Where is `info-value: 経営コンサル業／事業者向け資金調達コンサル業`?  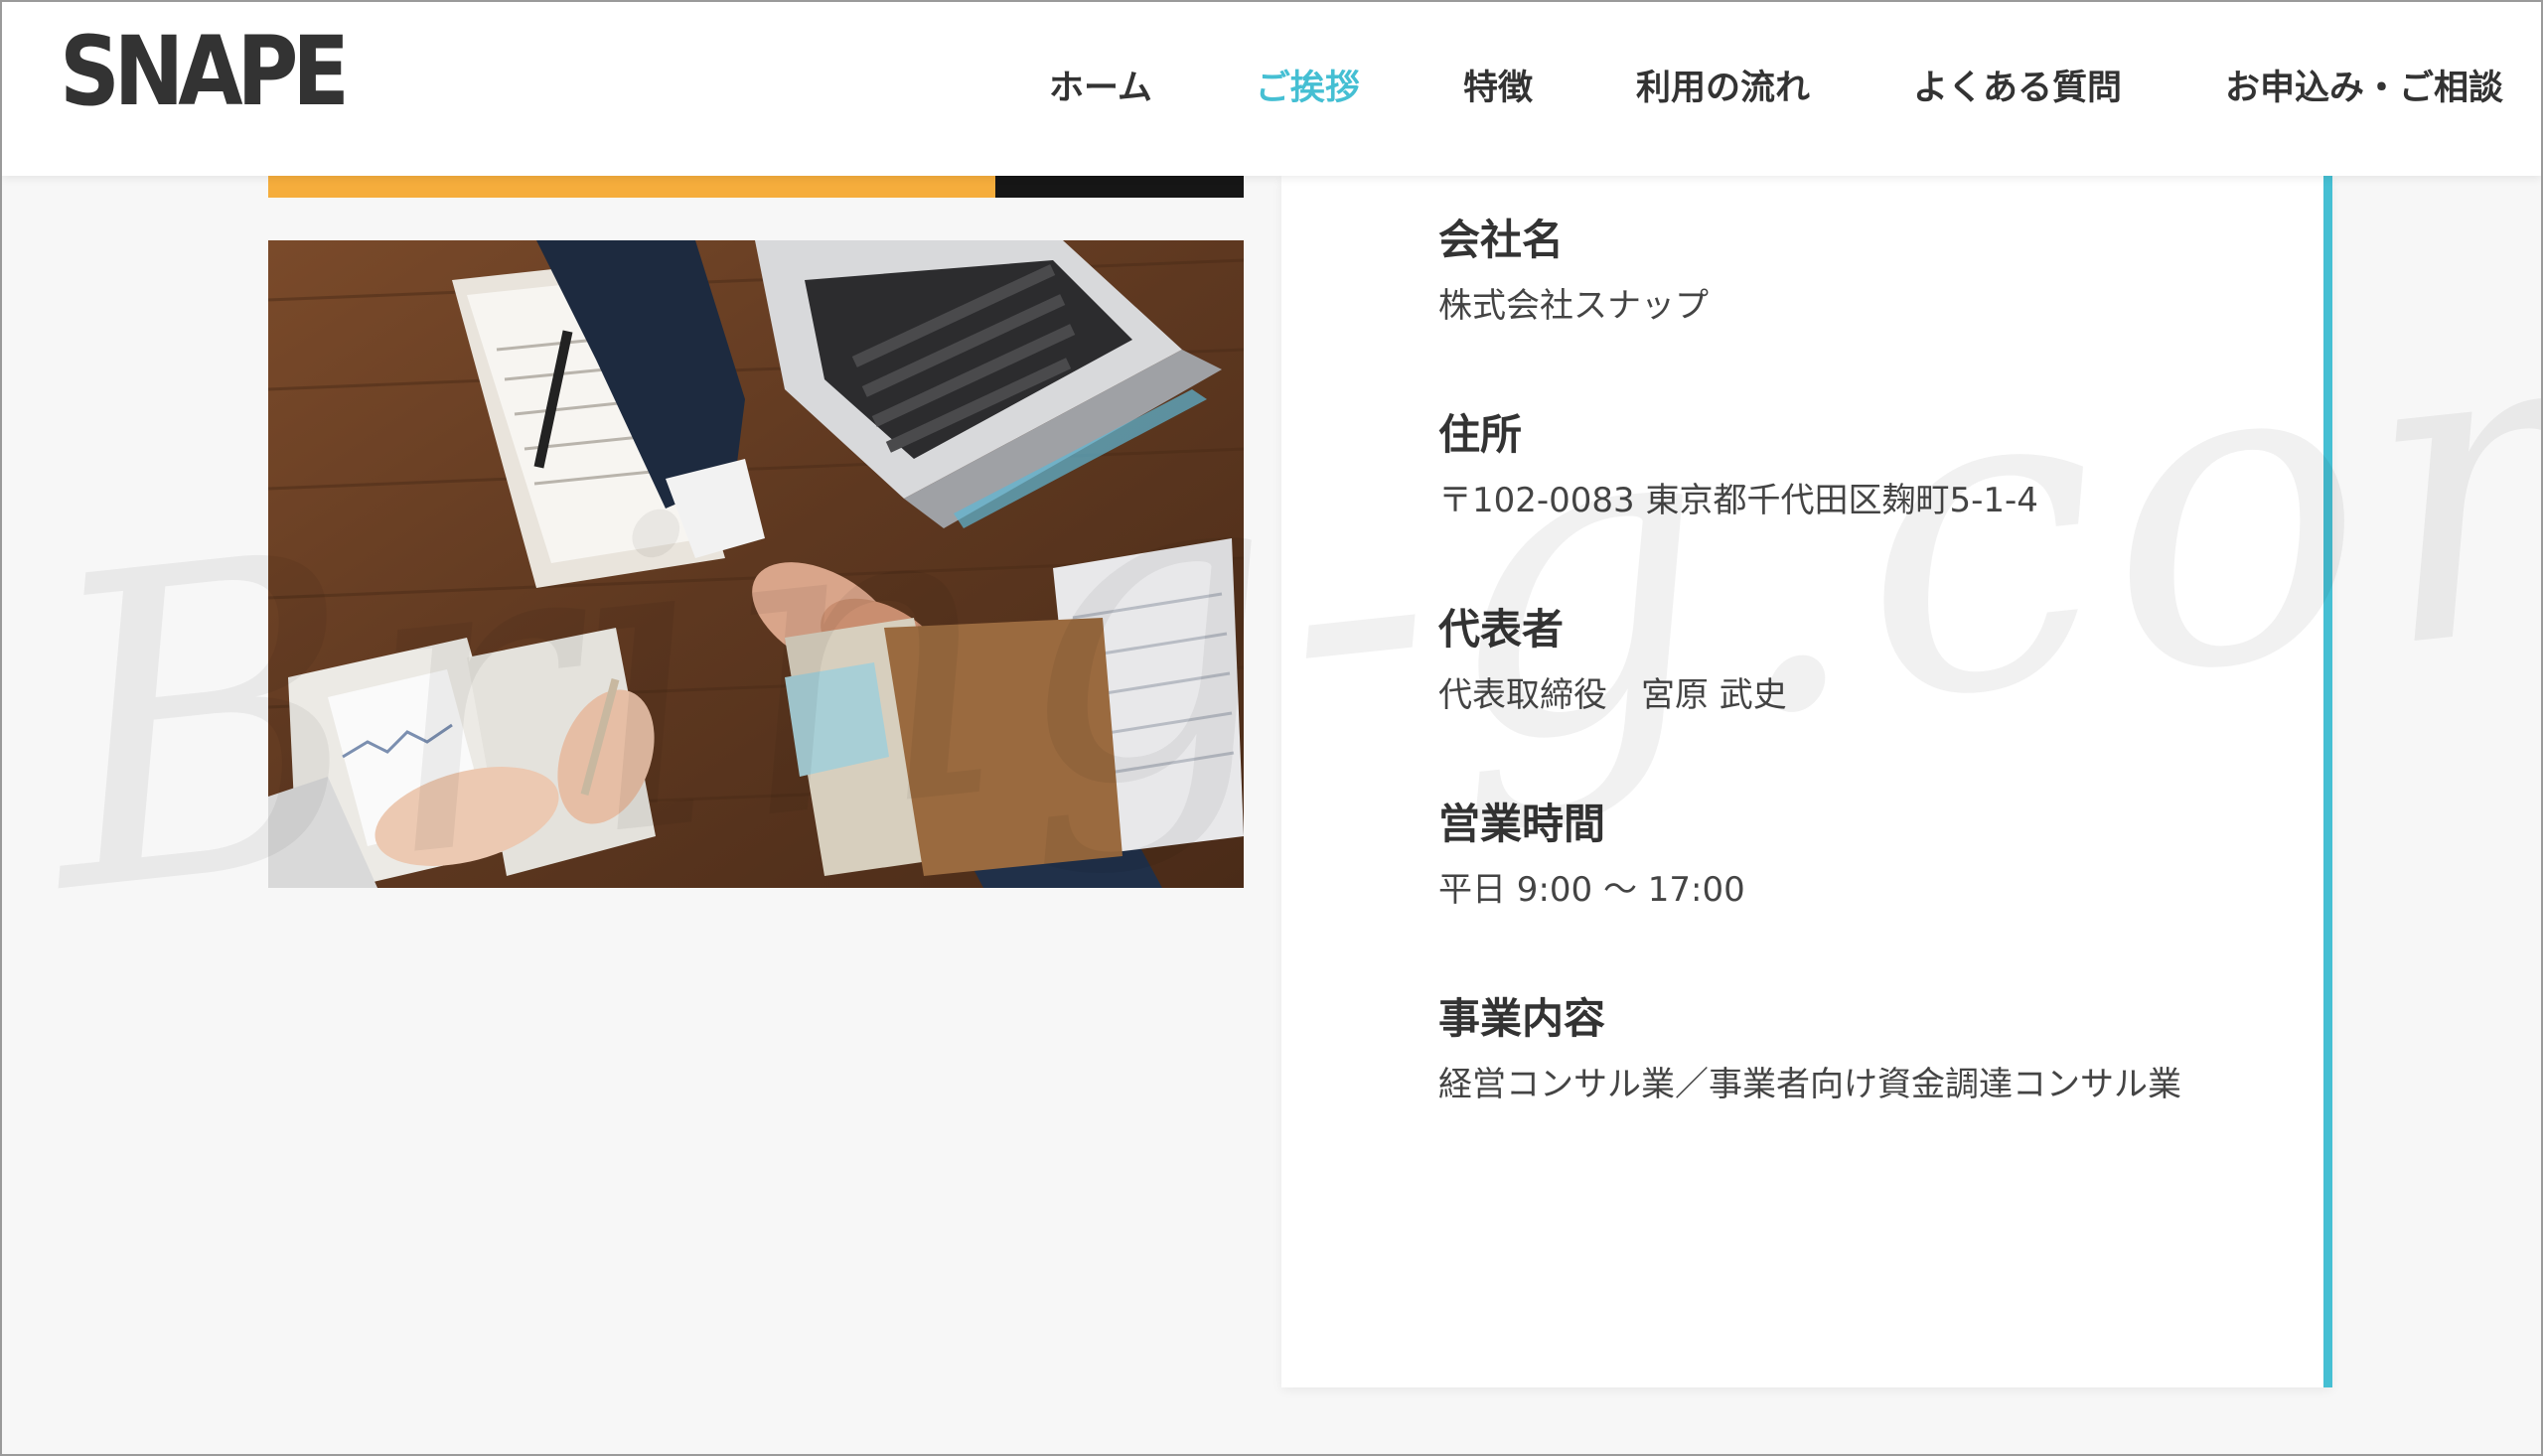 info-value: 経営コンサル業／事業者向け資金調達コンサル業 is located at coordinates (1809, 1085).